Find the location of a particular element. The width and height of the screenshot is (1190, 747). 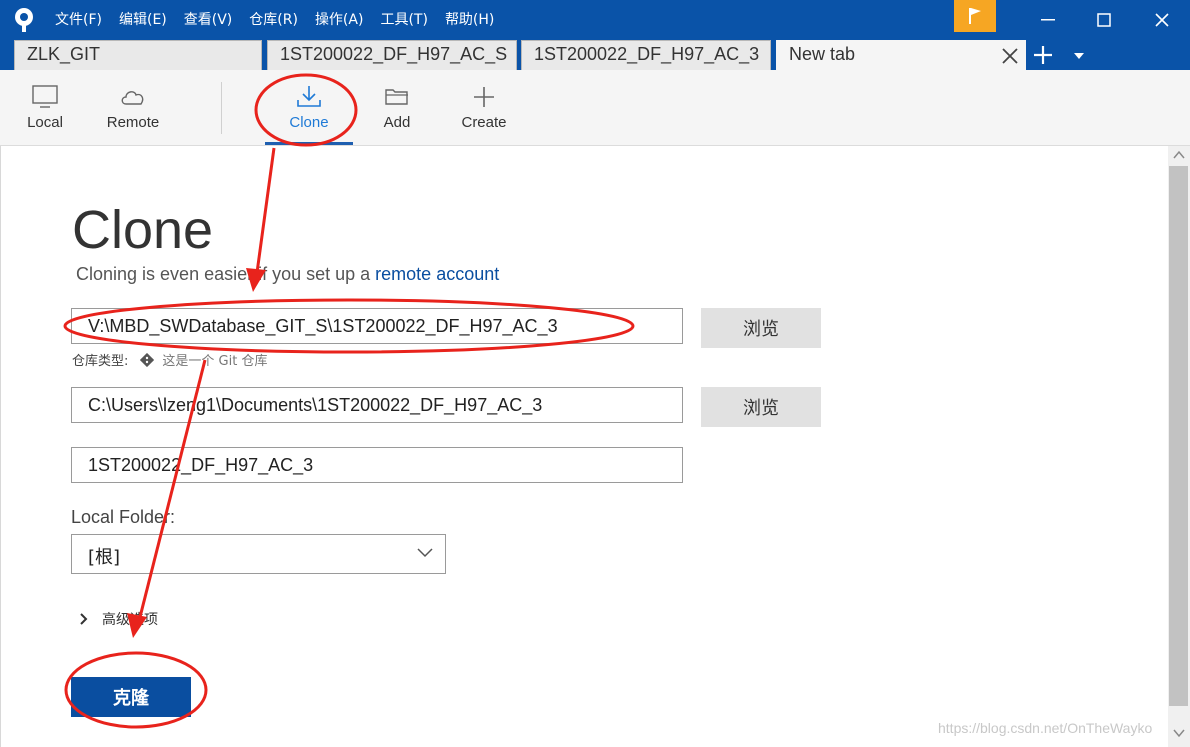

maximize-icon is located at coordinates (1104, 20).